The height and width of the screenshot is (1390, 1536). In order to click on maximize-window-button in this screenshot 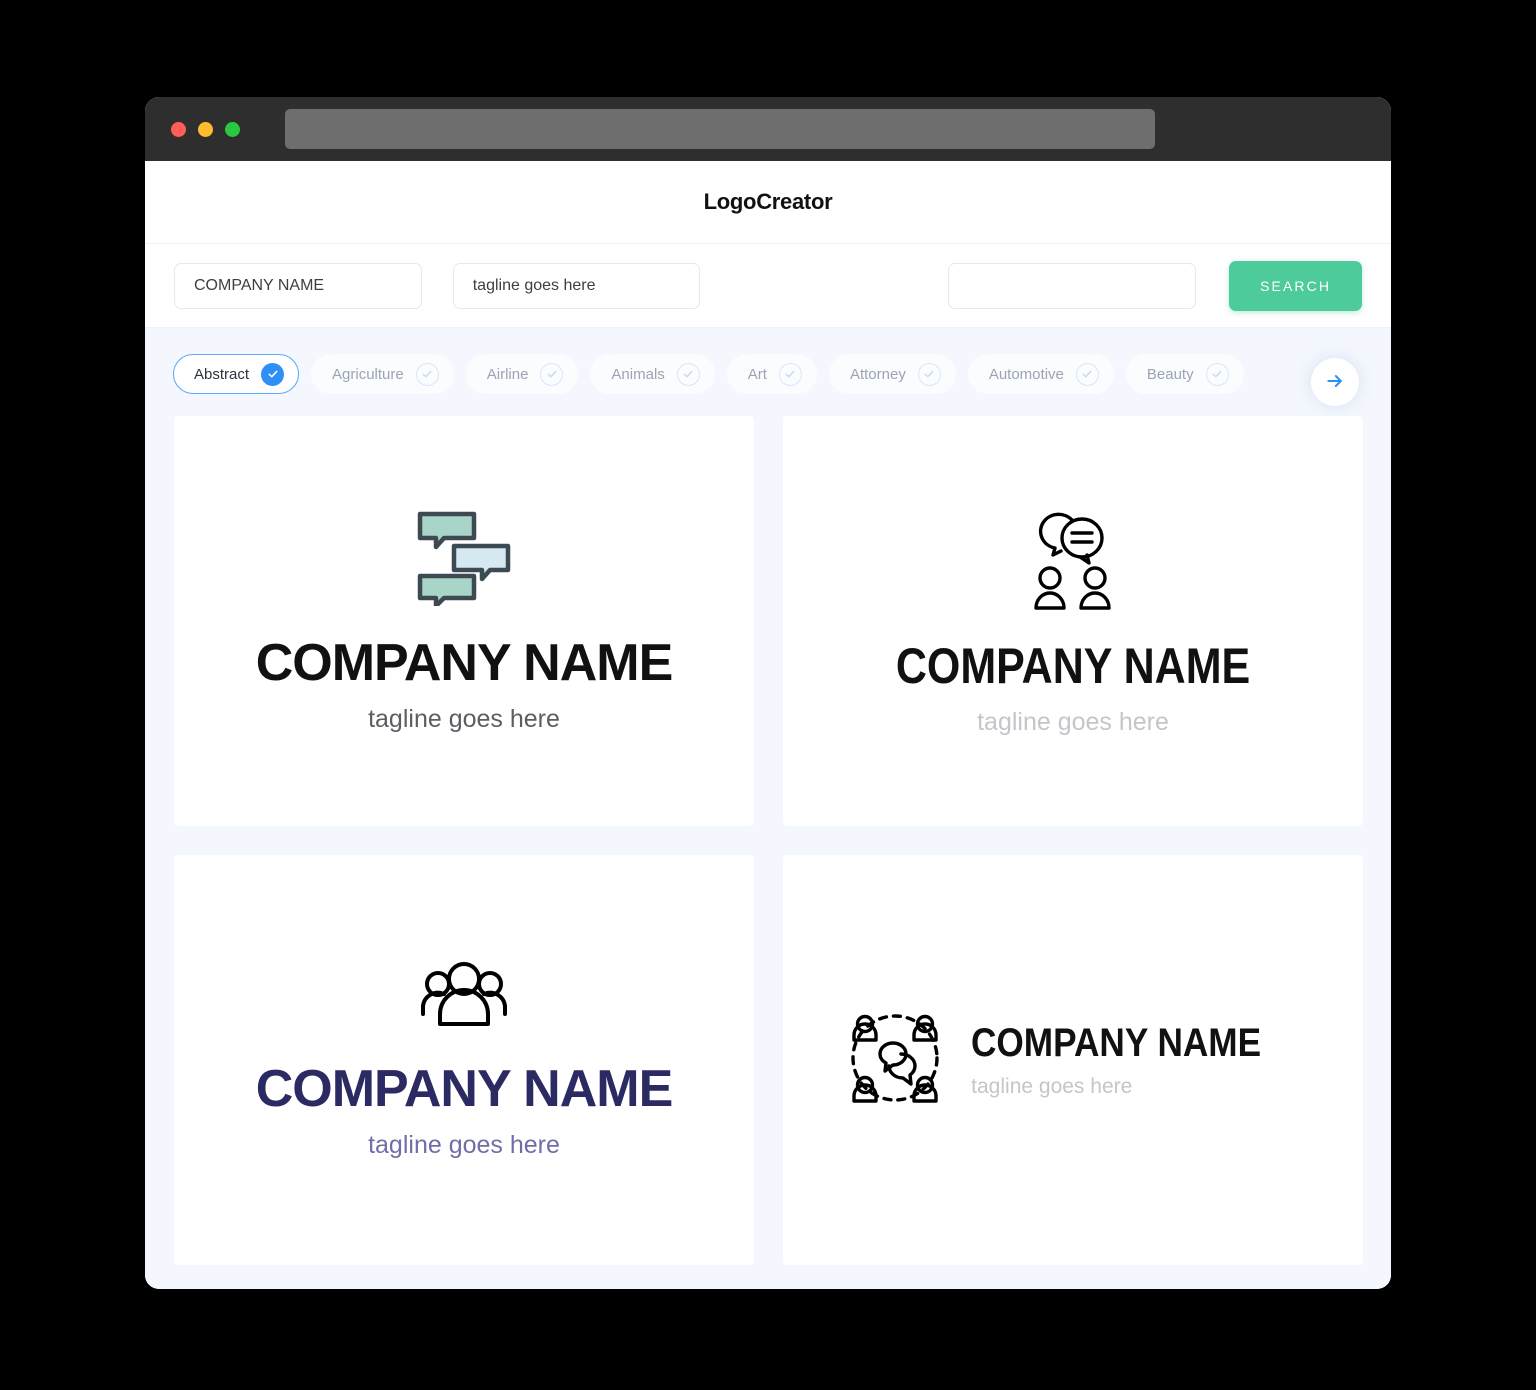, I will do `click(232, 129)`.